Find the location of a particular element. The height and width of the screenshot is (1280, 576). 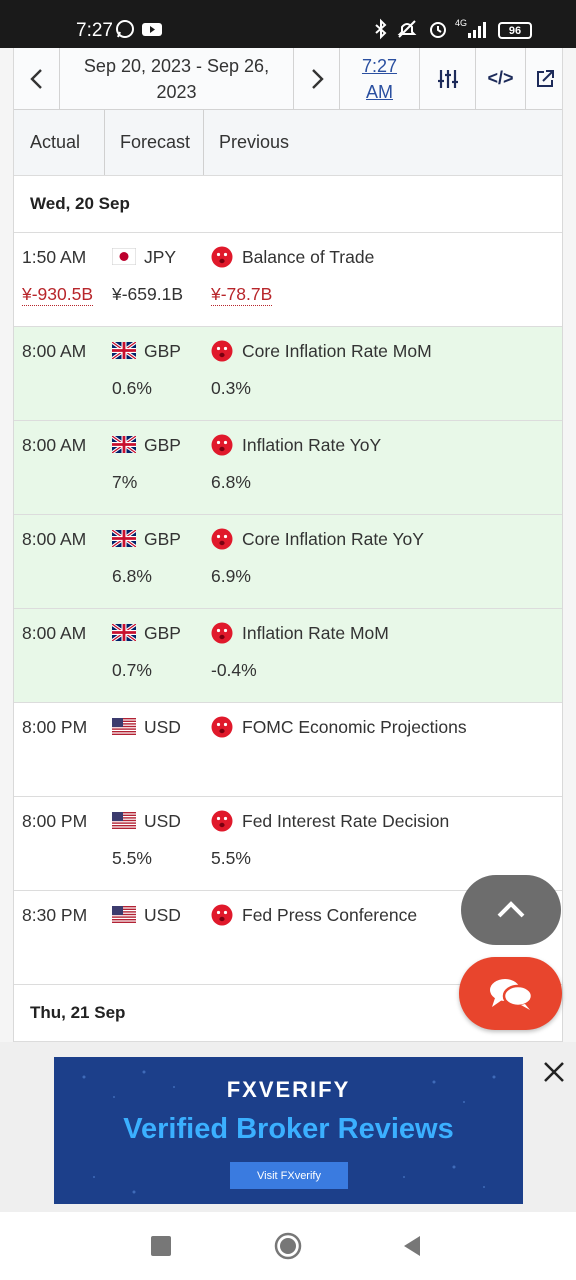

embed-code-button: </> is located at coordinates (501, 78).